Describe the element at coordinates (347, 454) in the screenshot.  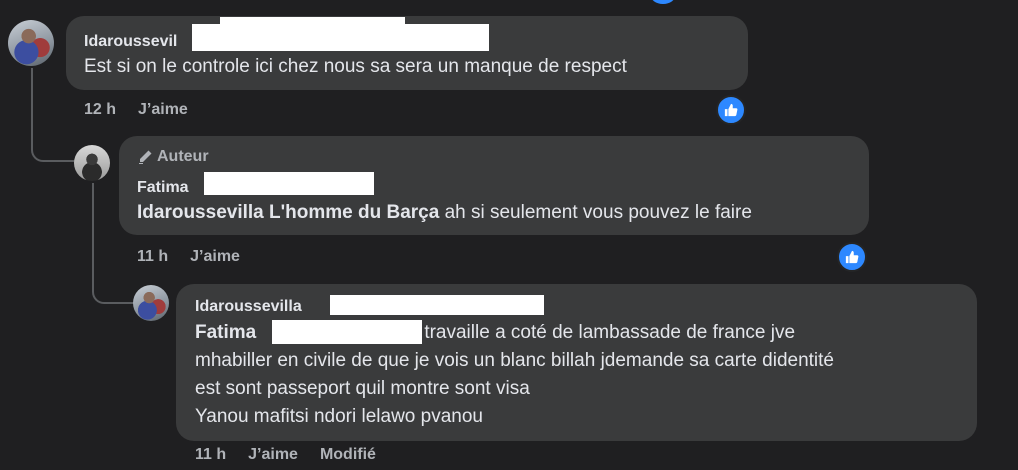
I see `edited-label: Modifié` at that location.